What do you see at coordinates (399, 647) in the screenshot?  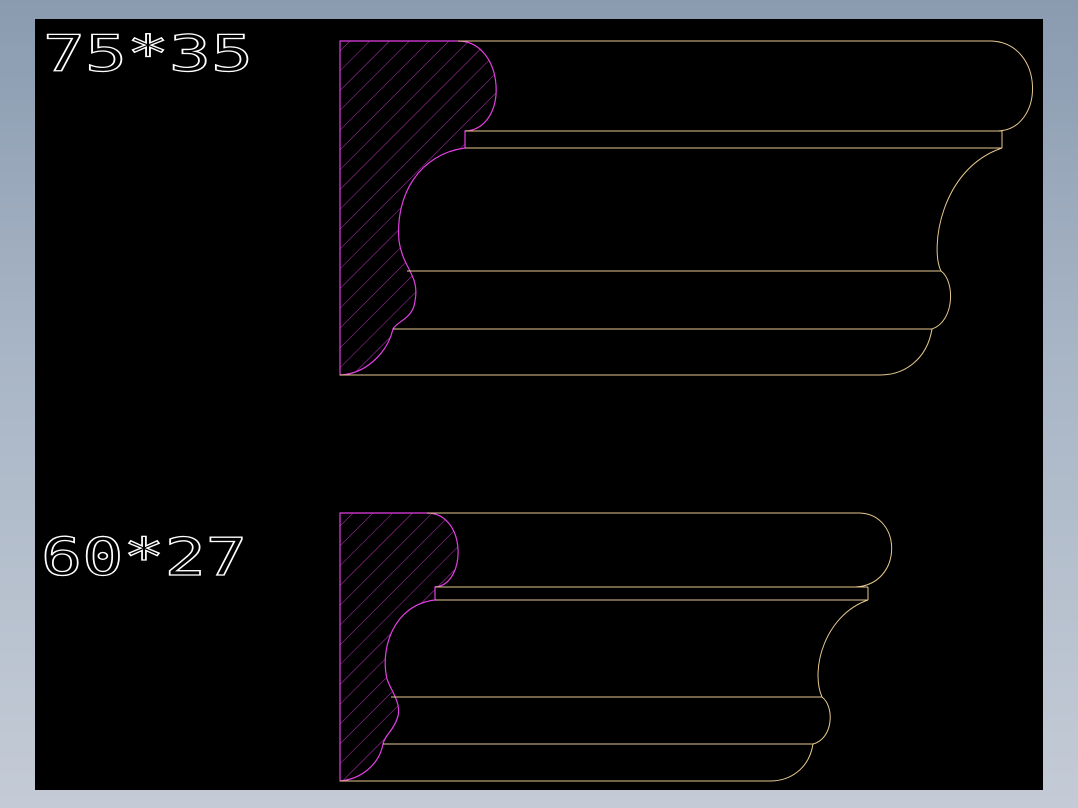 I see `section-hatch-60x27` at bounding box center [399, 647].